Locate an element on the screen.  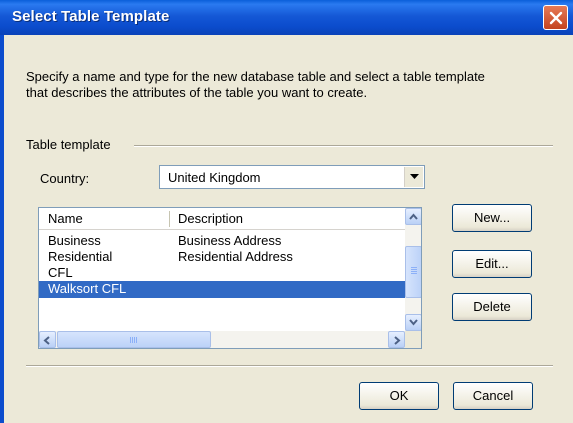
row-name: Business is located at coordinates (74, 240).